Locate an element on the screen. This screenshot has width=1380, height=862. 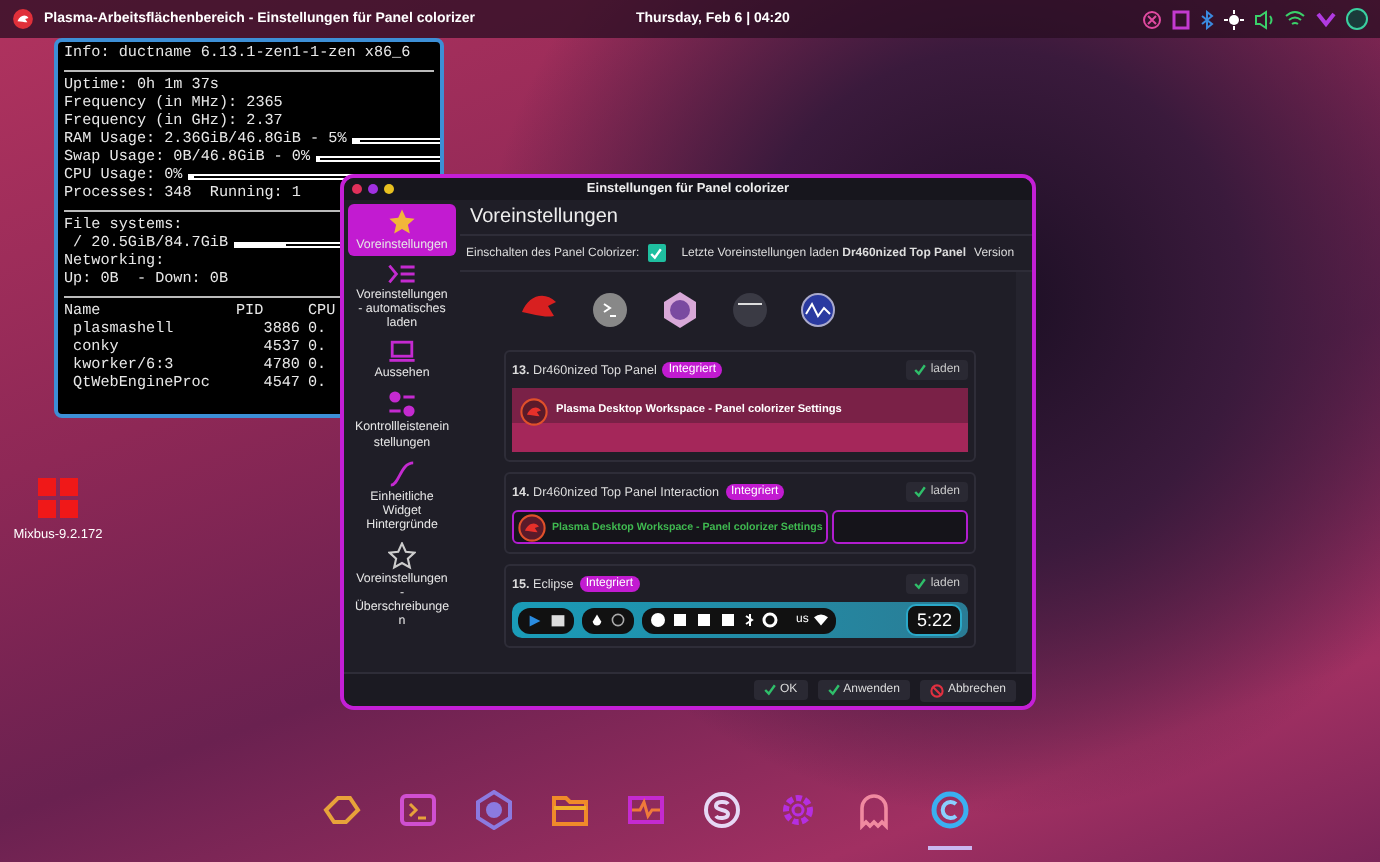
enable-checkbox is located at coordinates (656, 253).